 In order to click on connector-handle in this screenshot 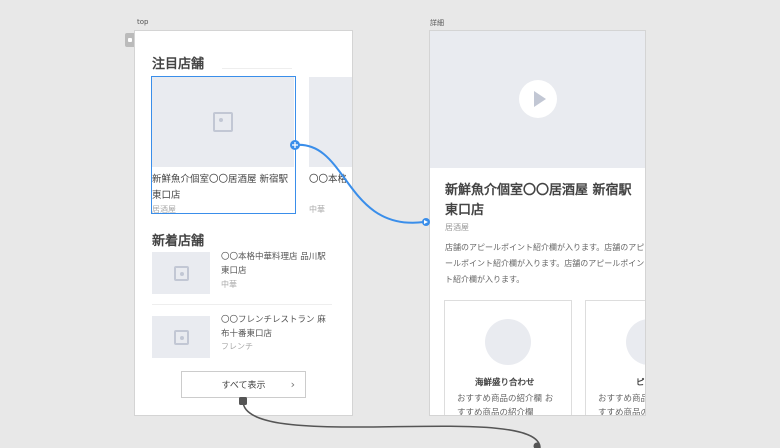, I will do `click(243, 401)`.